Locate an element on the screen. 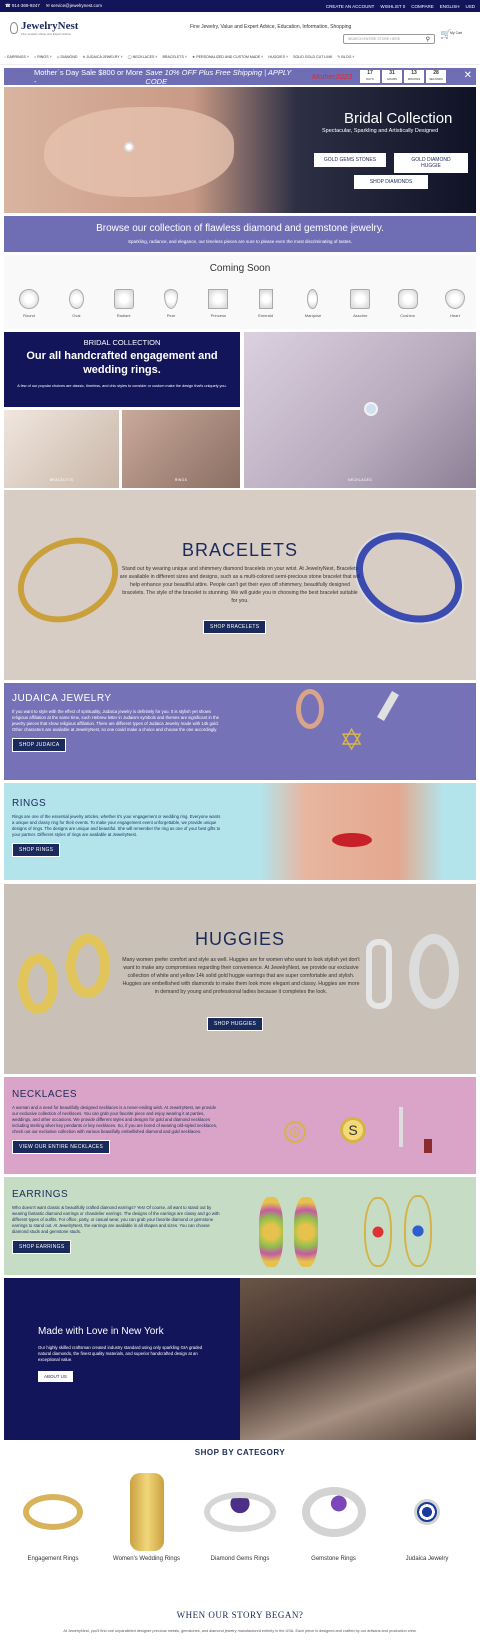  compare-link: COMPARE is located at coordinates (422, 6).